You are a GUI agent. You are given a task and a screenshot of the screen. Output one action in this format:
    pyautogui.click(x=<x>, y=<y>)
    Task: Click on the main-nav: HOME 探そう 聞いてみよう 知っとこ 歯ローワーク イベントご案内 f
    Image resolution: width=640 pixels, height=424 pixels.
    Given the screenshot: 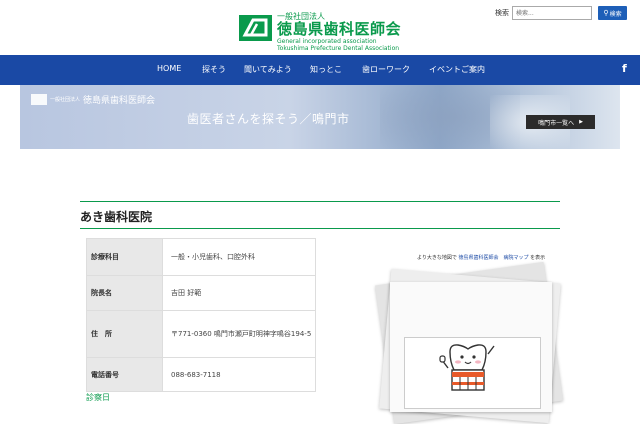 What is the action you would take?
    pyautogui.click(x=320, y=70)
    